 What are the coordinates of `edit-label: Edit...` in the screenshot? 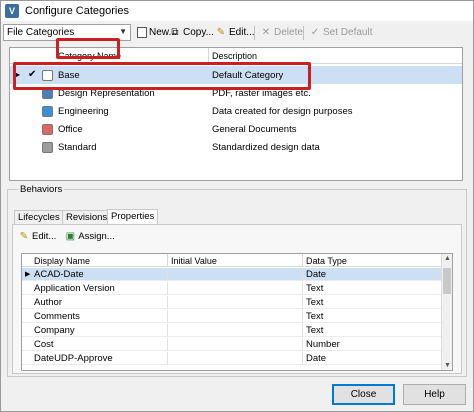 It's located at (242, 32).